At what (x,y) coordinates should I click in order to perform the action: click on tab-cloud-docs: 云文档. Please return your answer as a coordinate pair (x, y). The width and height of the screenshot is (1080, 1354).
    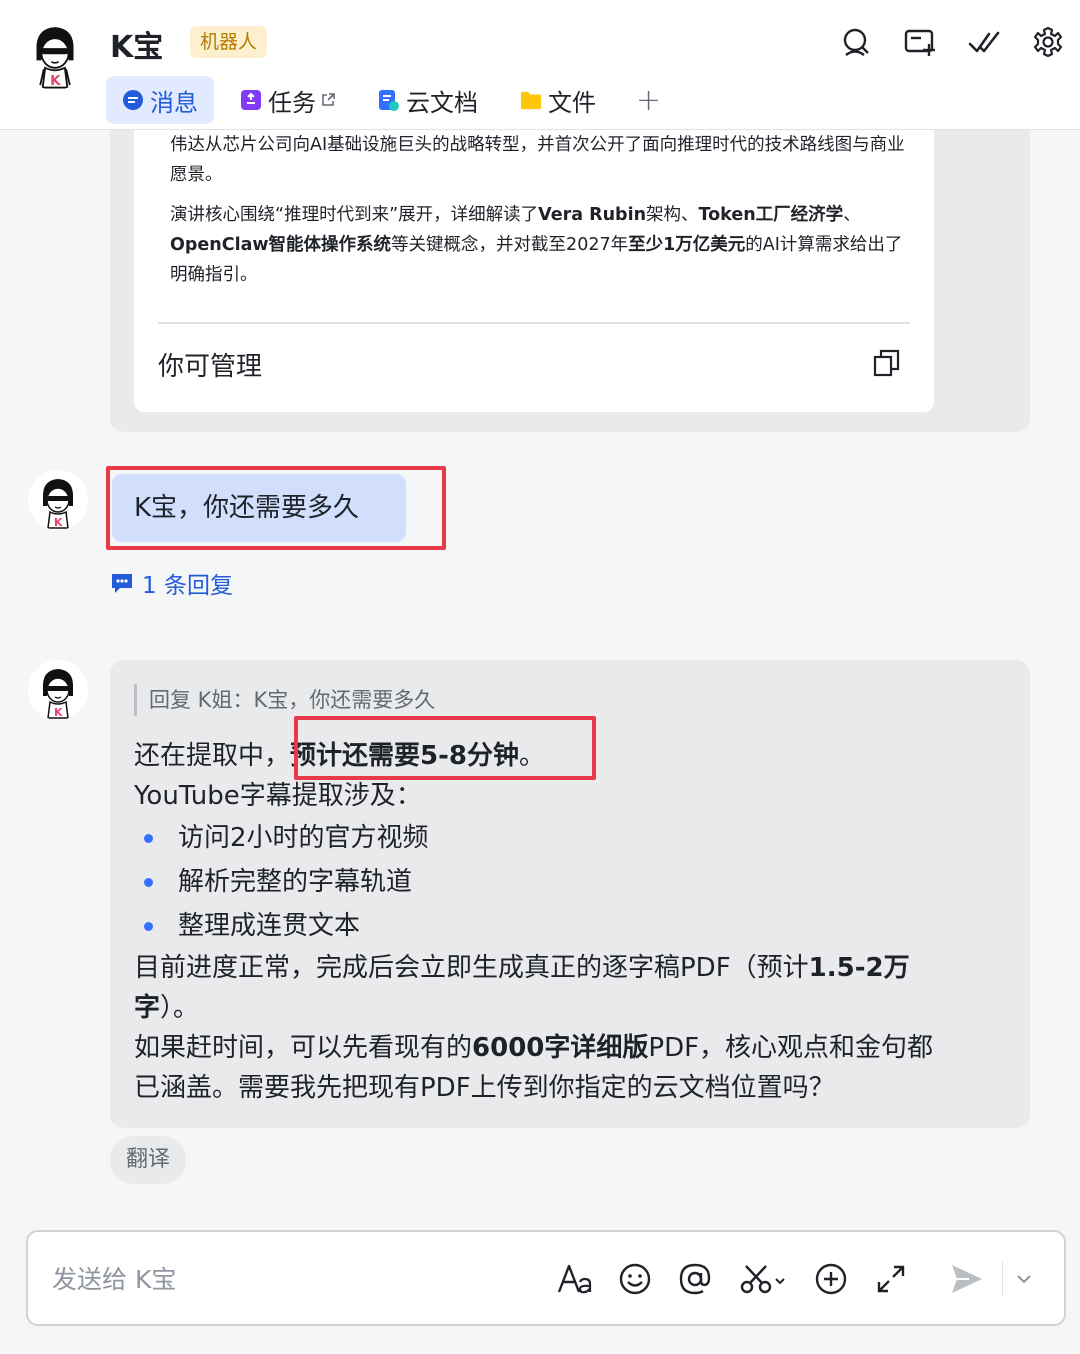
    Looking at the image, I should click on (428, 100).